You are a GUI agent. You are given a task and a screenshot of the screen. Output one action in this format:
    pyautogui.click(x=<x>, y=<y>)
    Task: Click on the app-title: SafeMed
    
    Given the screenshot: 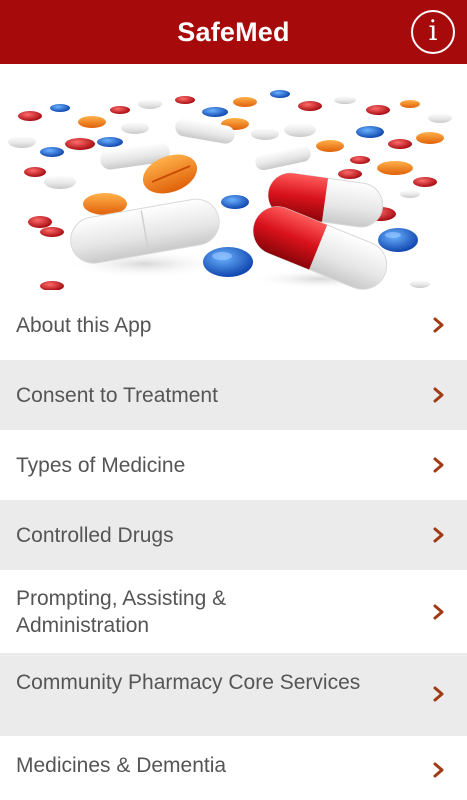 What is the action you would take?
    pyautogui.click(x=233, y=31)
    